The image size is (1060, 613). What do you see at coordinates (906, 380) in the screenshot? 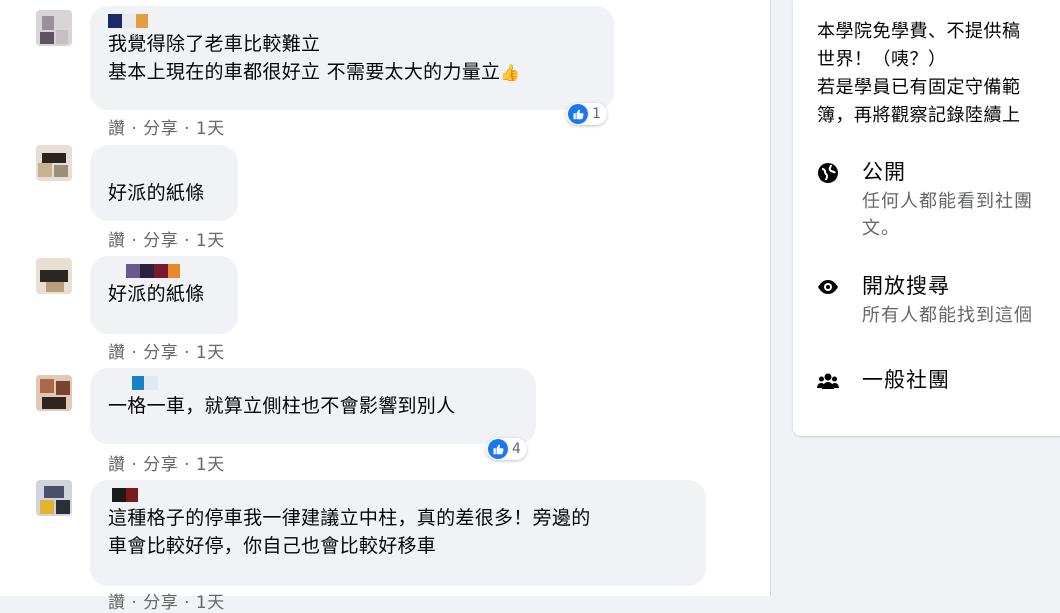
I see `group-type-title: 一般社團` at bounding box center [906, 380].